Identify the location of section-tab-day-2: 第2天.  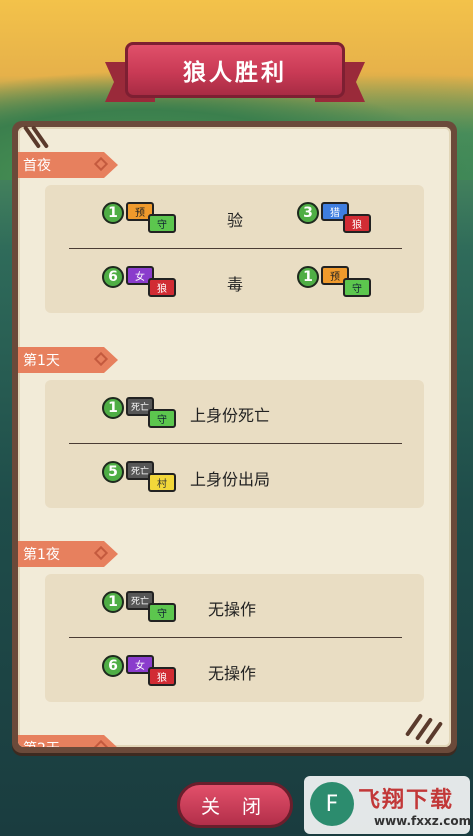
(68, 741).